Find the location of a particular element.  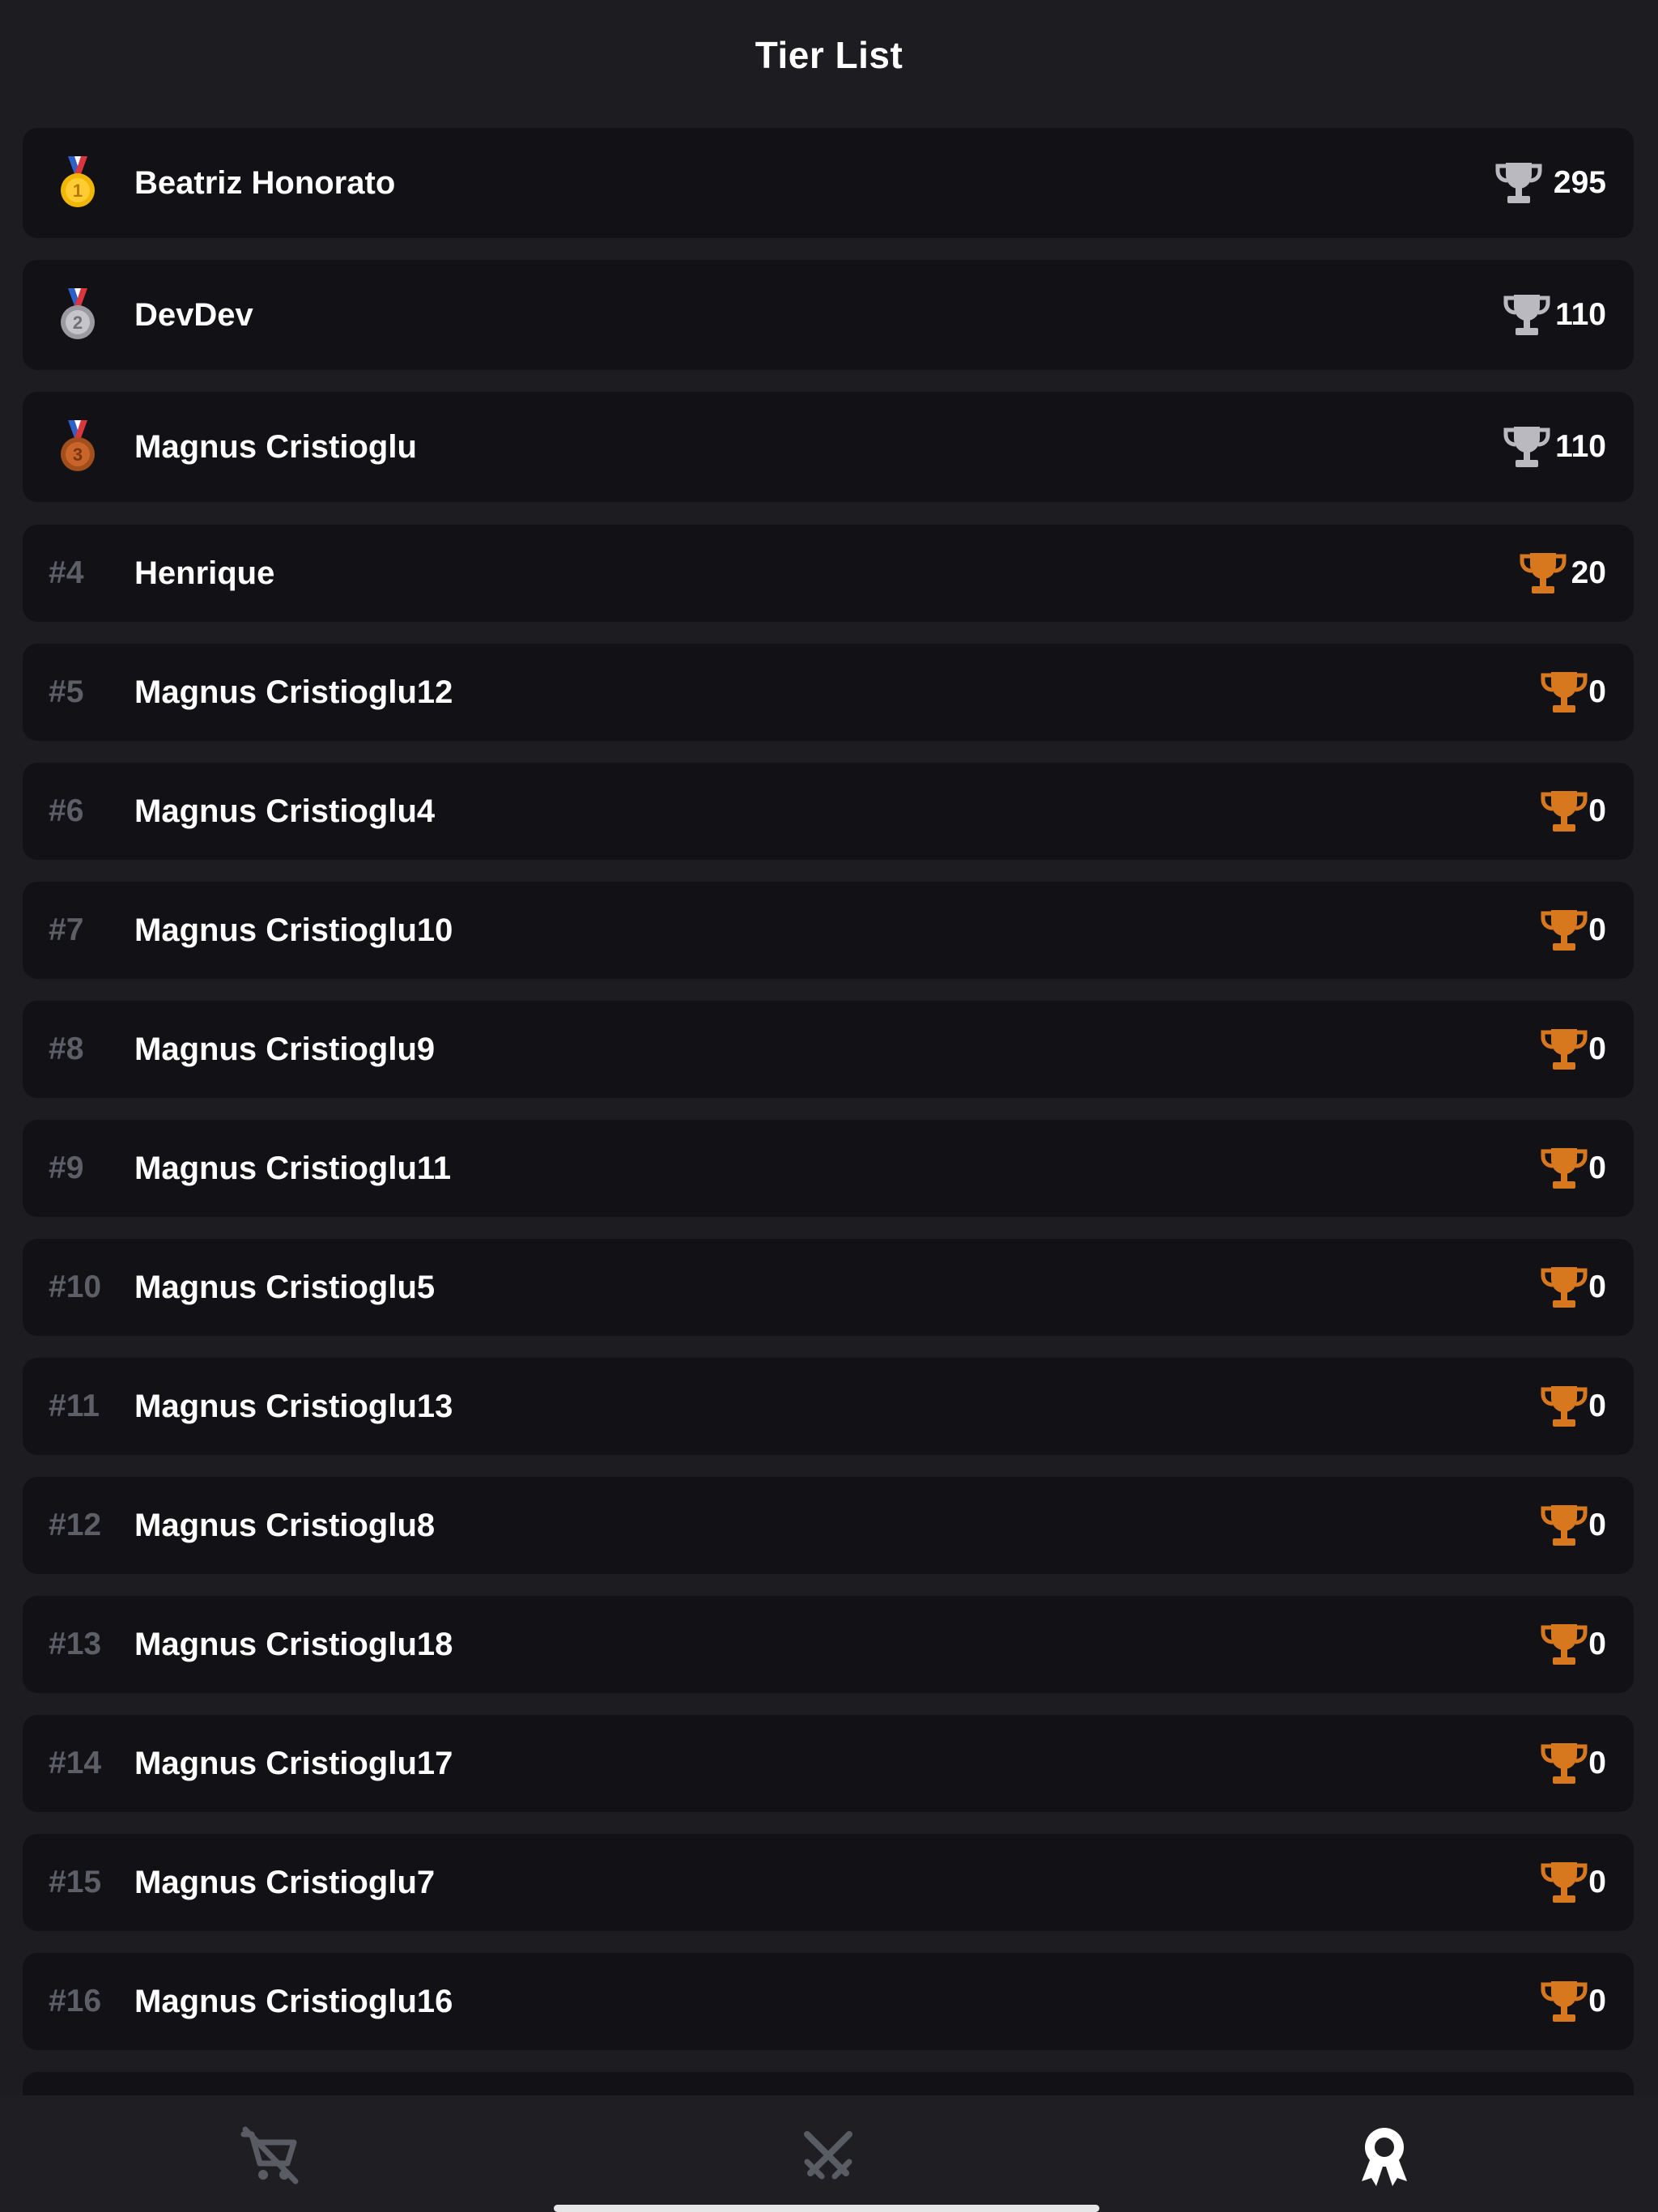

header: Tier List is located at coordinates (829, 55).